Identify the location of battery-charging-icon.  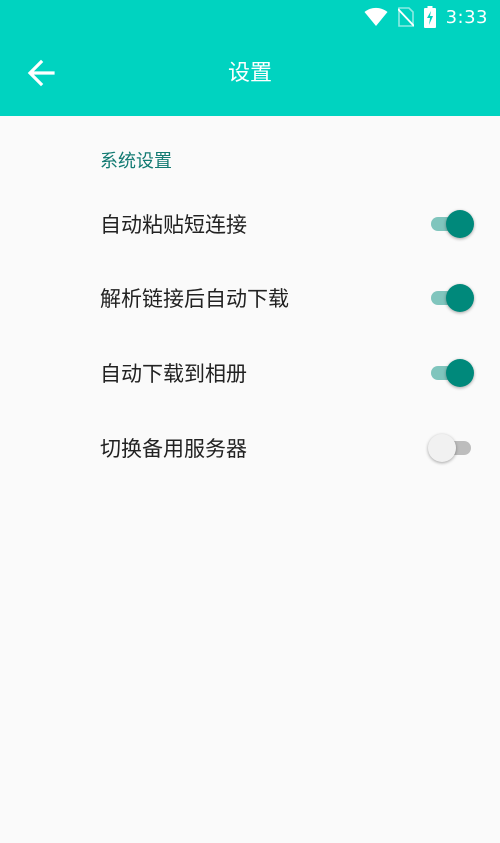
(429, 17).